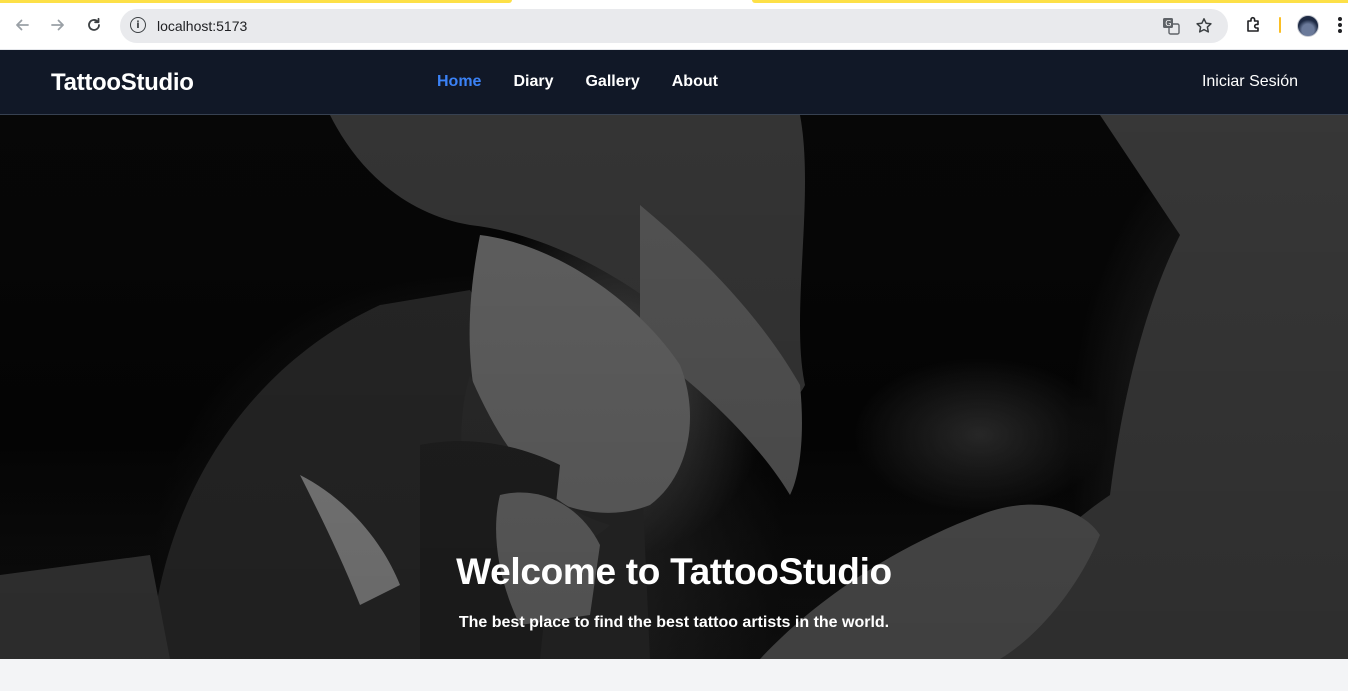 This screenshot has height=691, width=1348. I want to click on menu-dots-icon, so click(1340, 25).